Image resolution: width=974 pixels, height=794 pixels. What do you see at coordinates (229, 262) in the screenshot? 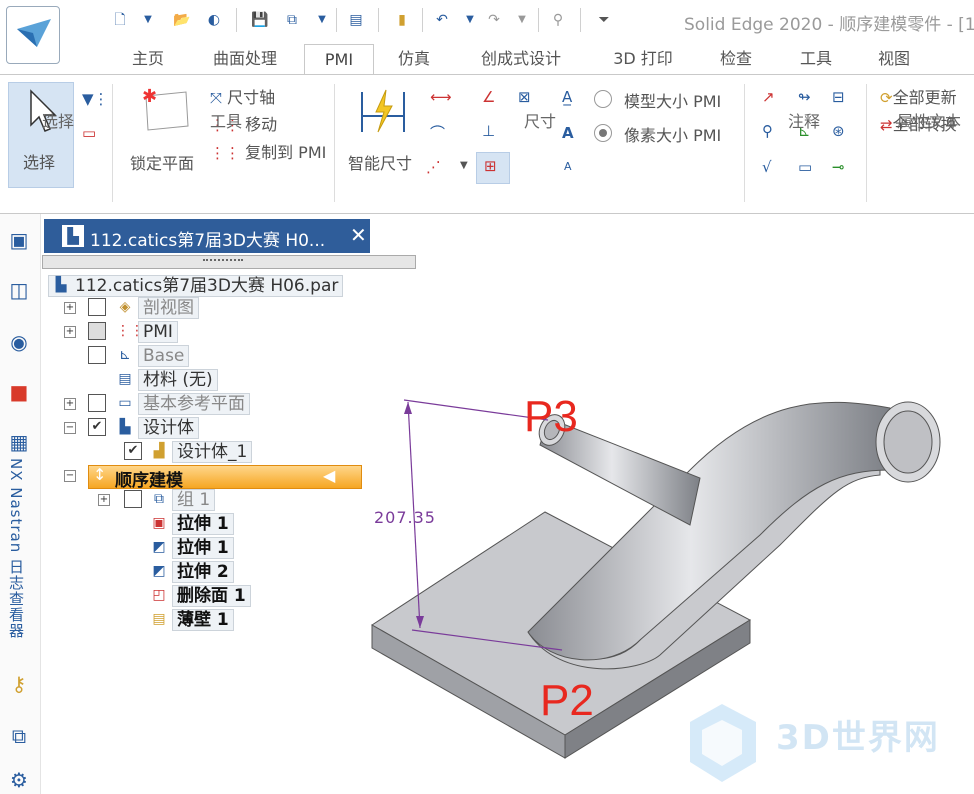
I see `pane-splitter` at bounding box center [229, 262].